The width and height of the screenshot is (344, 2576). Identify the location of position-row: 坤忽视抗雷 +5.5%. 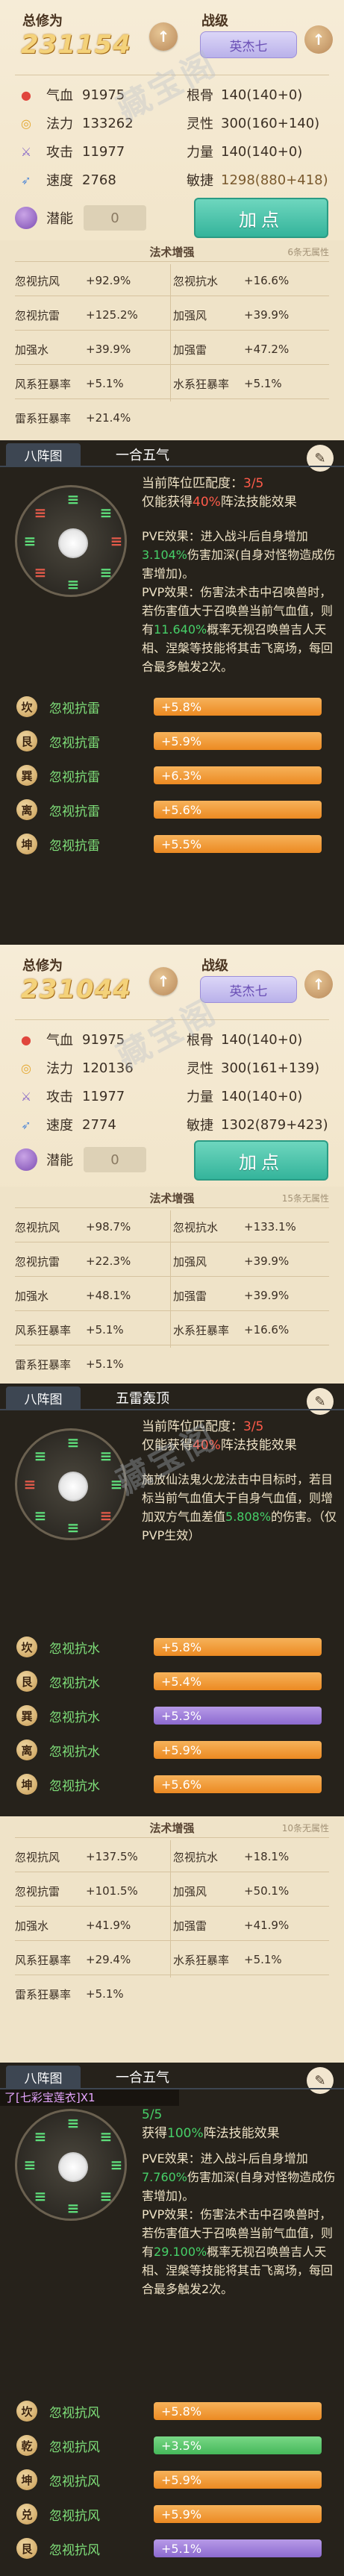
(173, 844).